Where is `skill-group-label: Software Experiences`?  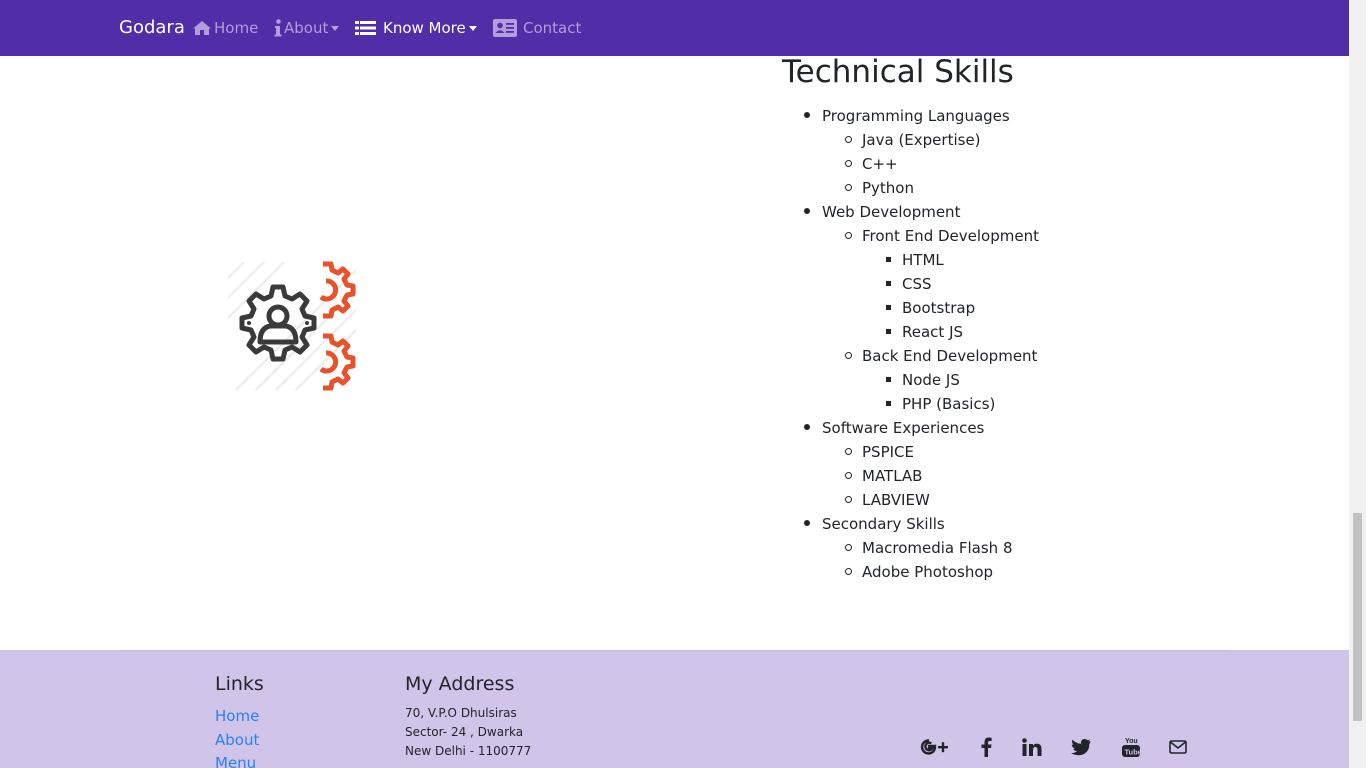 skill-group-label: Software Experiences is located at coordinates (903, 428).